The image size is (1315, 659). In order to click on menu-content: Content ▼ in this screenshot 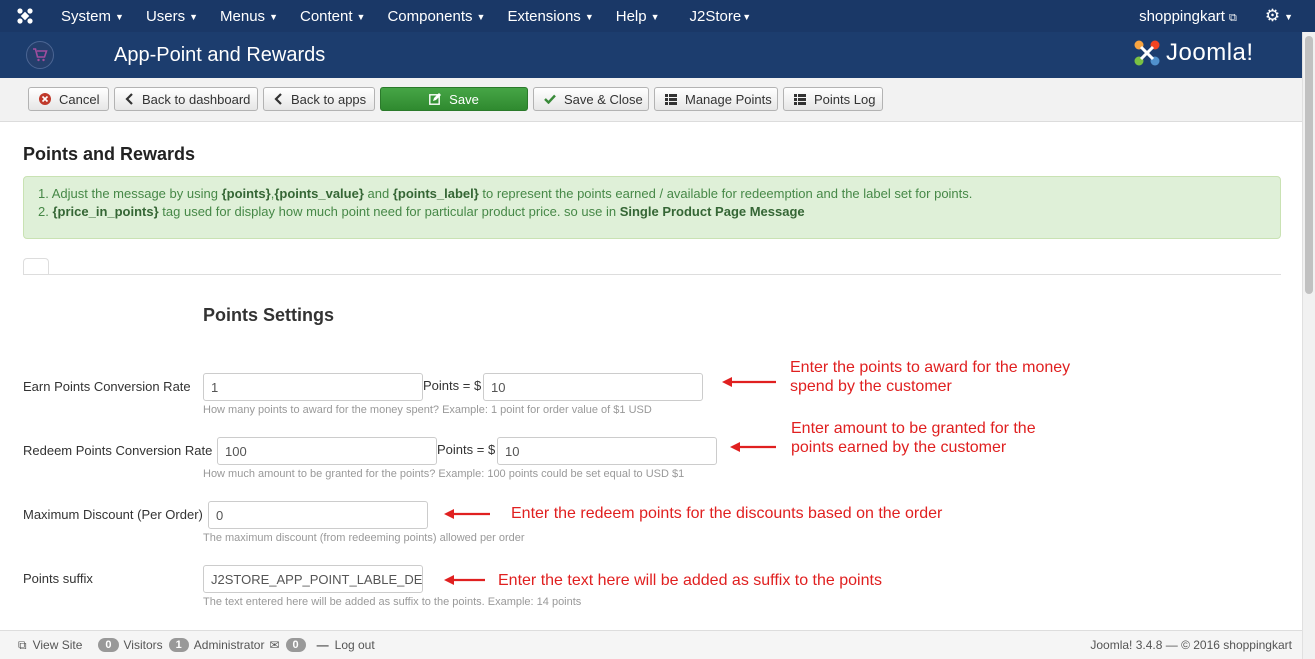, I will do `click(332, 16)`.